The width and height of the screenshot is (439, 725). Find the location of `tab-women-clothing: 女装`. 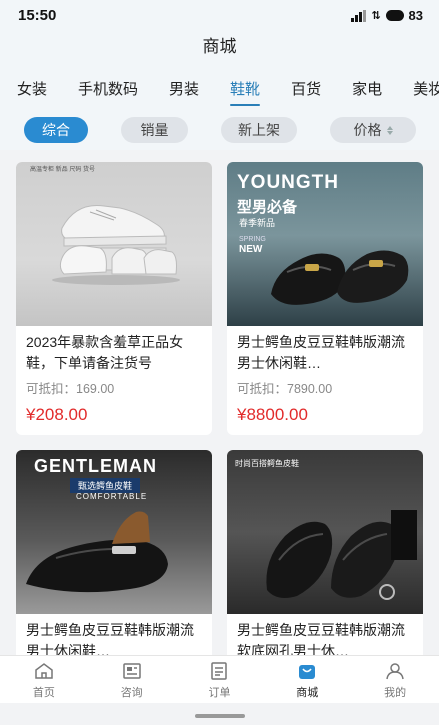

tab-women-clothing: 女装 is located at coordinates (32, 91).